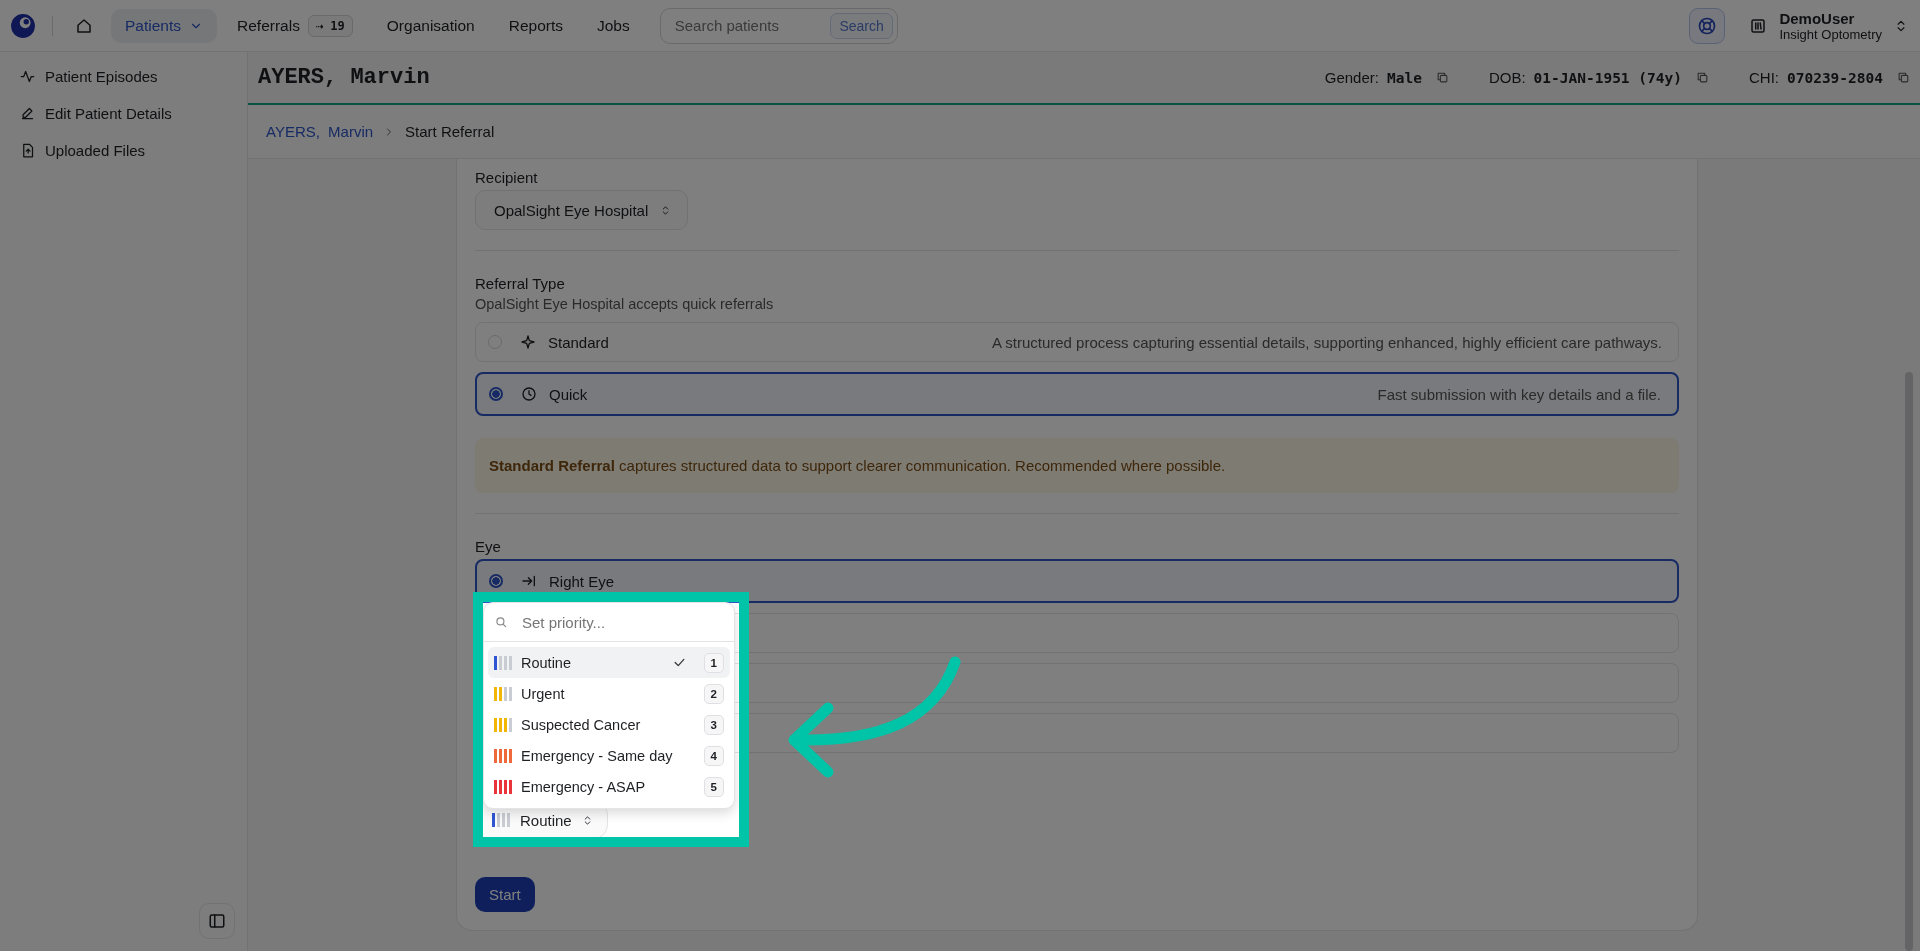  Describe the element at coordinates (713, 662) in the screenshot. I see `shortcut-key: 1` at that location.